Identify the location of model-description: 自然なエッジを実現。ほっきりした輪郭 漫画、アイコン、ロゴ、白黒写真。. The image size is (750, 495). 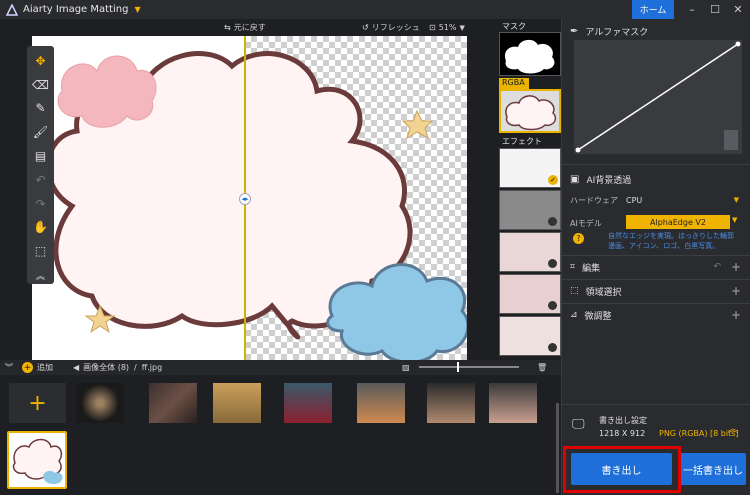
(671, 241).